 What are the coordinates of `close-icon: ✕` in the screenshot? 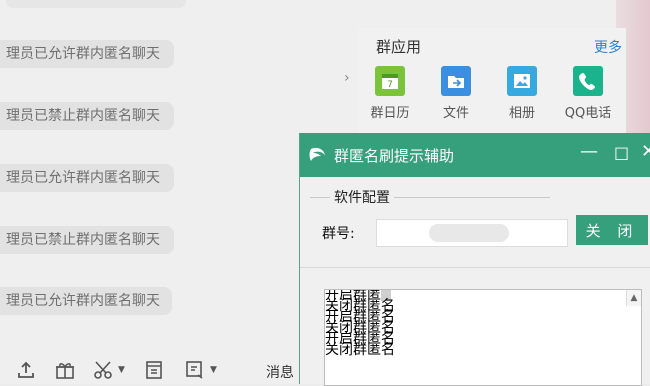 It's located at (645, 151).